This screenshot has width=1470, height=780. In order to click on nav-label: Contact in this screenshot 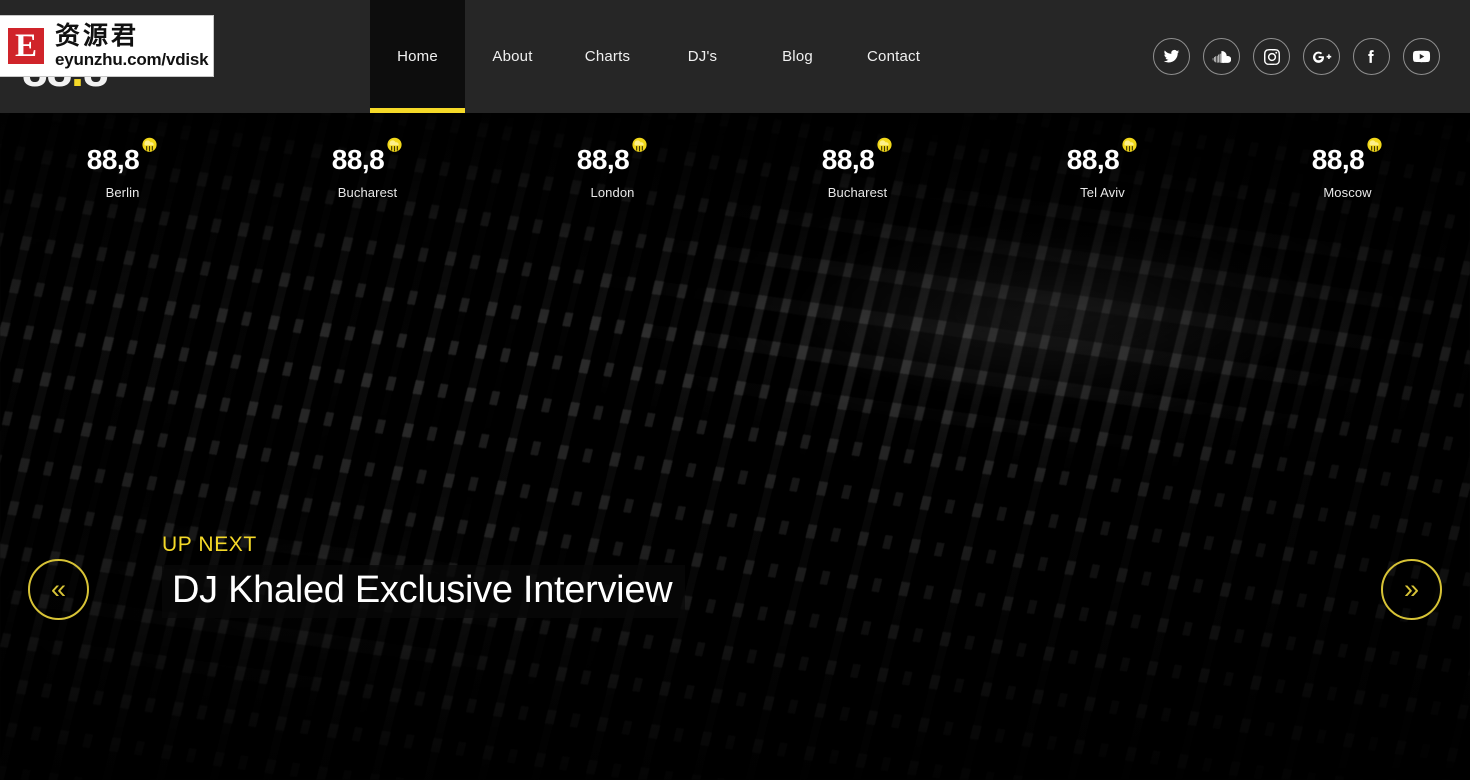, I will do `click(894, 56)`.